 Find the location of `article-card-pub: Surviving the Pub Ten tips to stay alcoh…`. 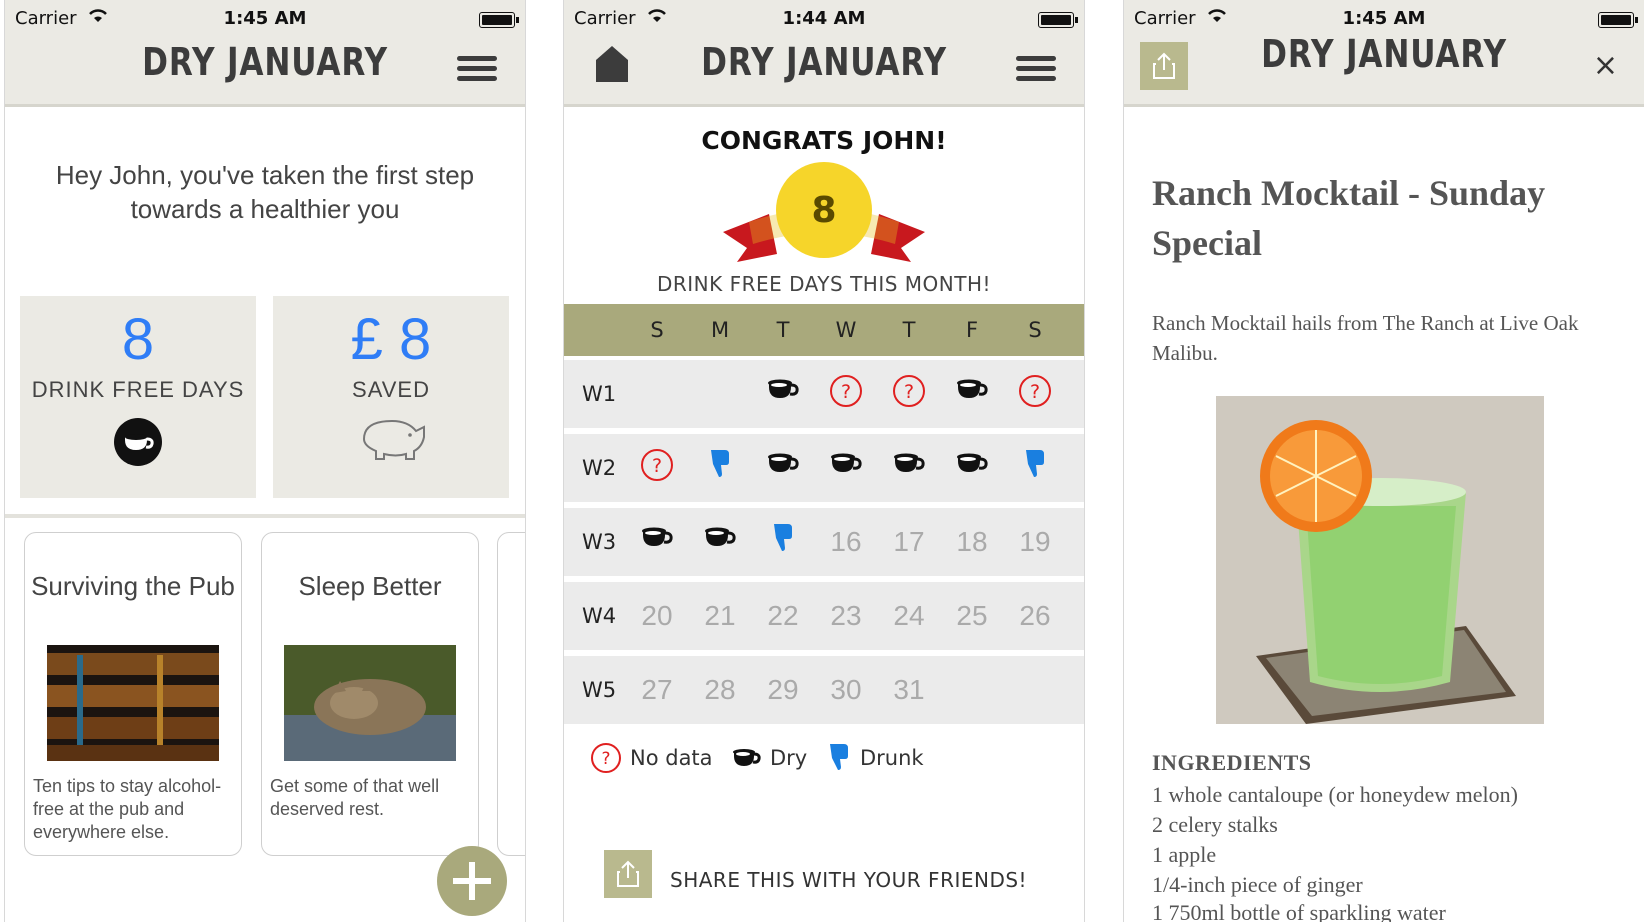

article-card-pub: Surviving the Pub Ten tips to stay alcoh… is located at coordinates (133, 694).